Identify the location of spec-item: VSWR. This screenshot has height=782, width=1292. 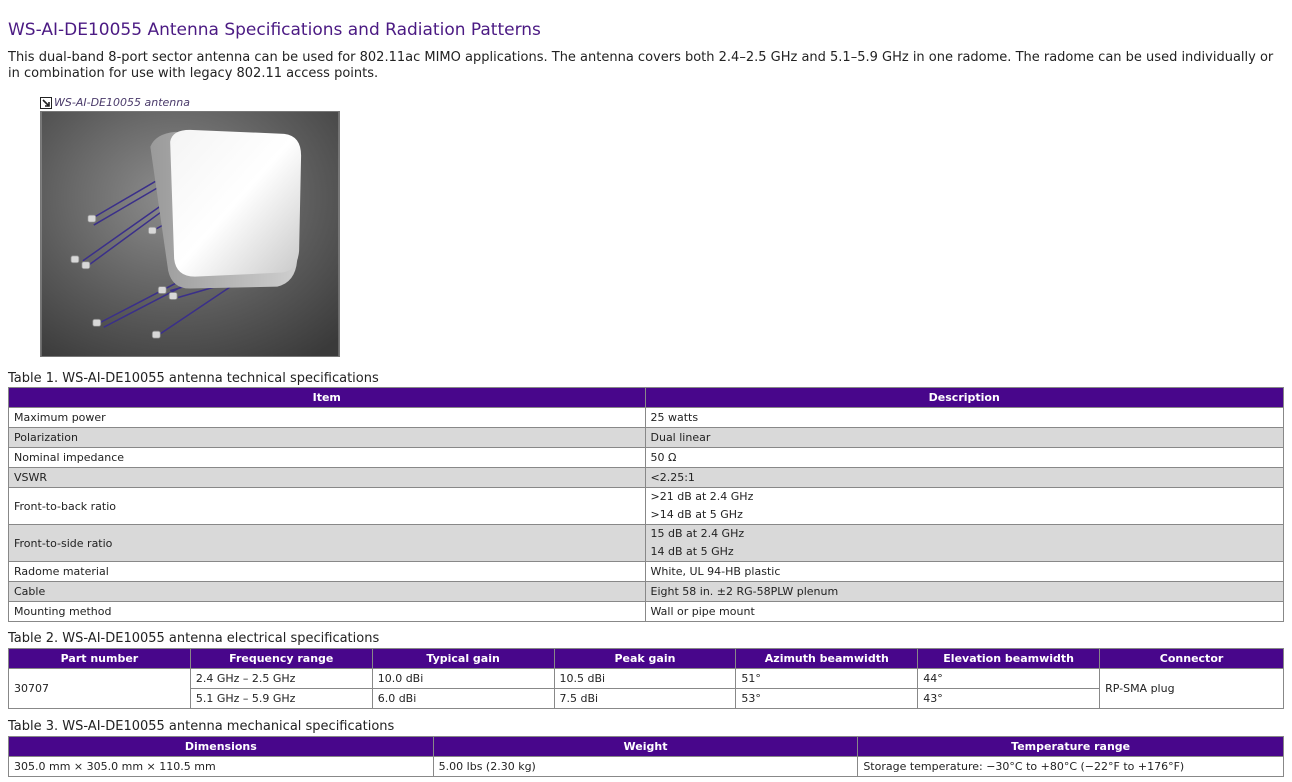
(327, 477).